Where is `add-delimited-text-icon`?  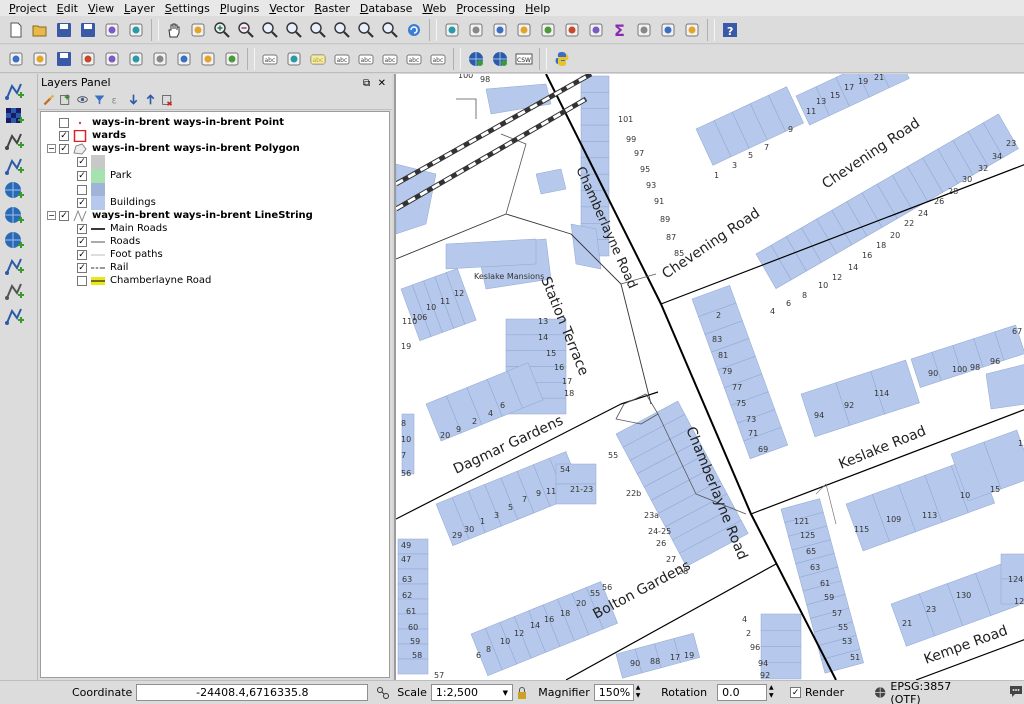
add-delimited-text-icon is located at coordinates (15, 265).